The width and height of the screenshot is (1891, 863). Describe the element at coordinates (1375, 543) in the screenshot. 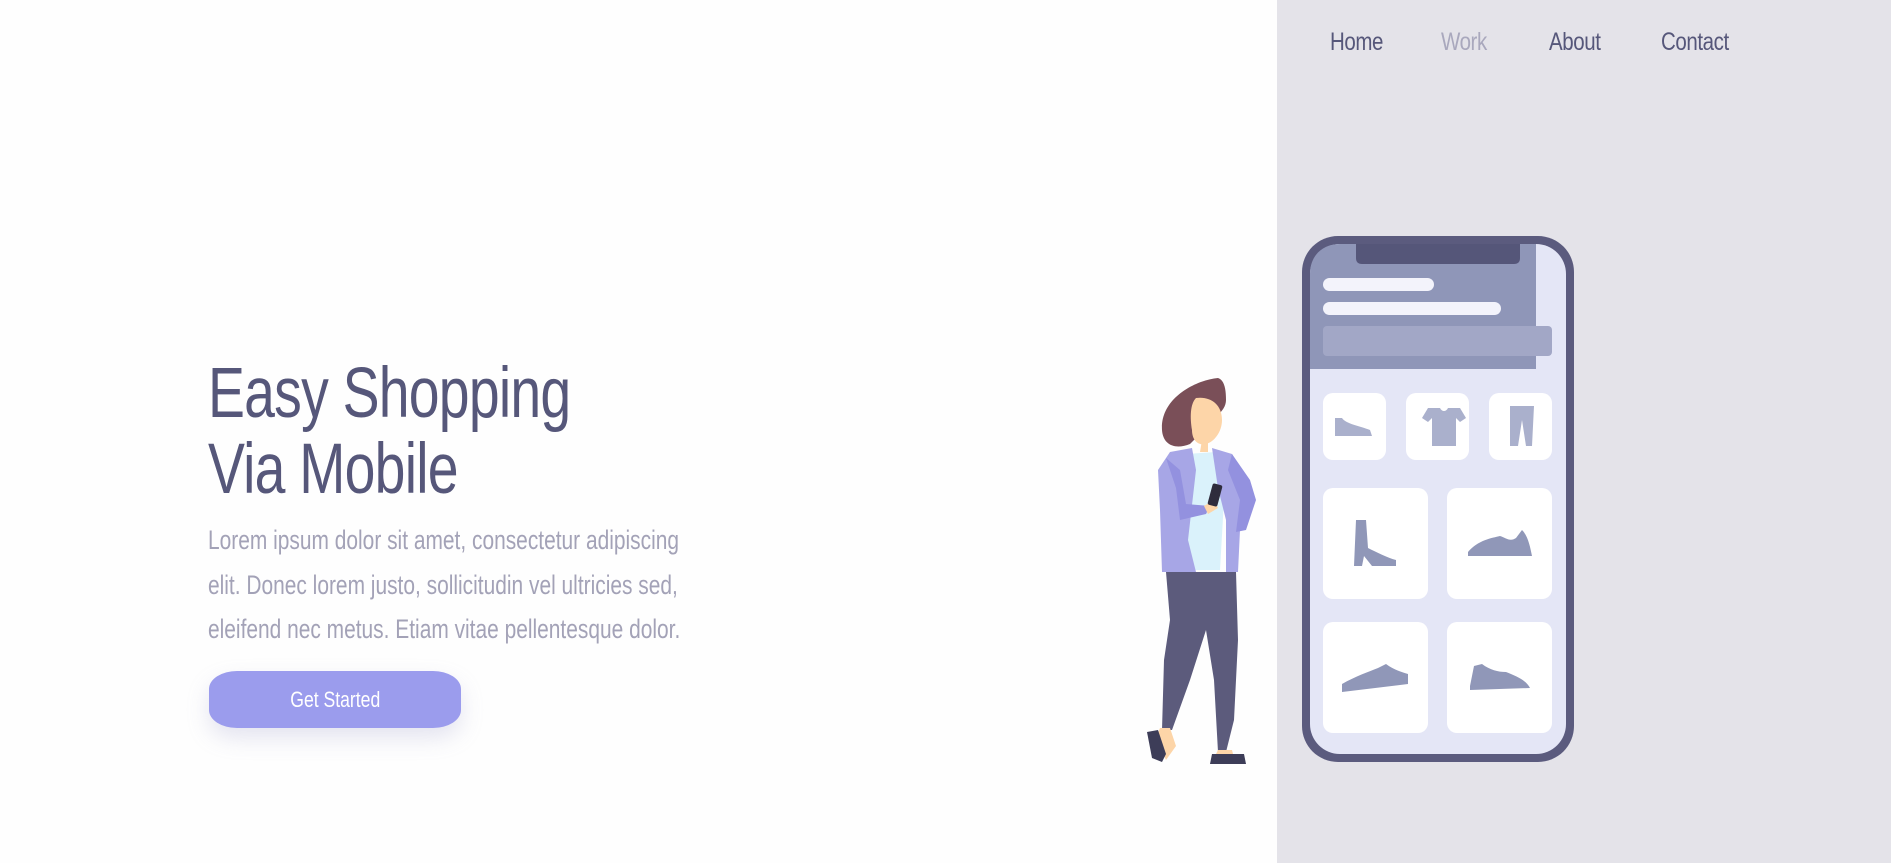

I see `product-card` at that location.